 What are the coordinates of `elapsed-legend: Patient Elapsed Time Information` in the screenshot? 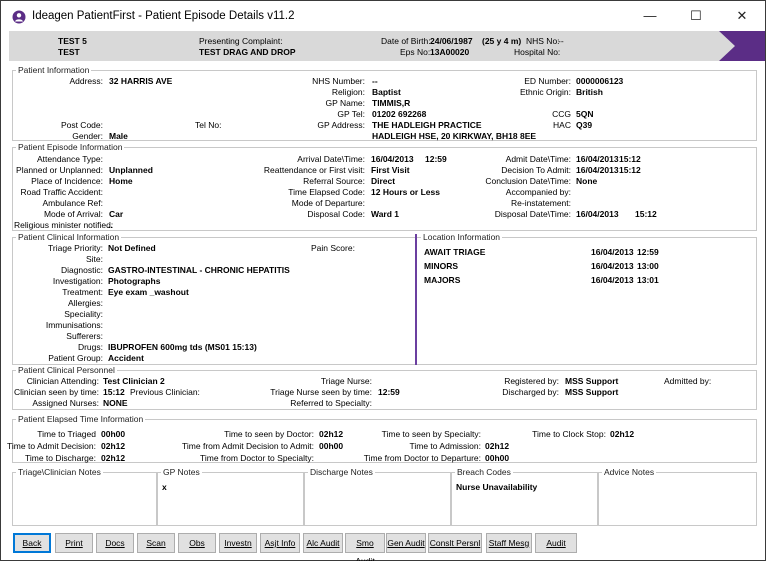 It's located at (81, 419).